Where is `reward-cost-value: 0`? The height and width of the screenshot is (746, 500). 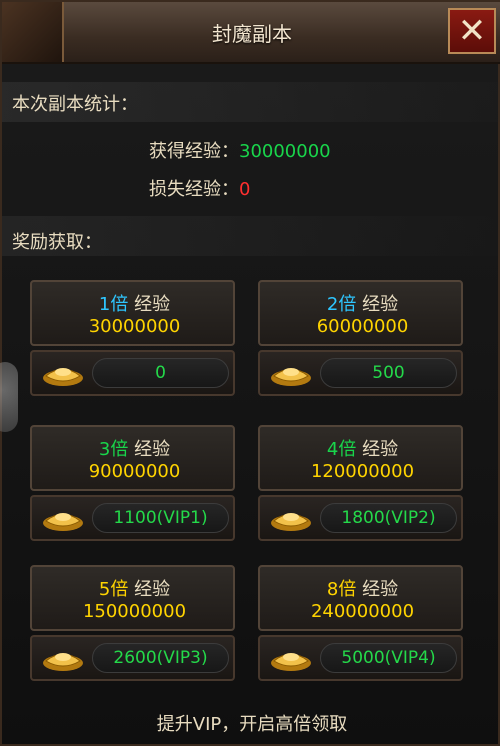
reward-cost-value: 0 is located at coordinates (160, 373).